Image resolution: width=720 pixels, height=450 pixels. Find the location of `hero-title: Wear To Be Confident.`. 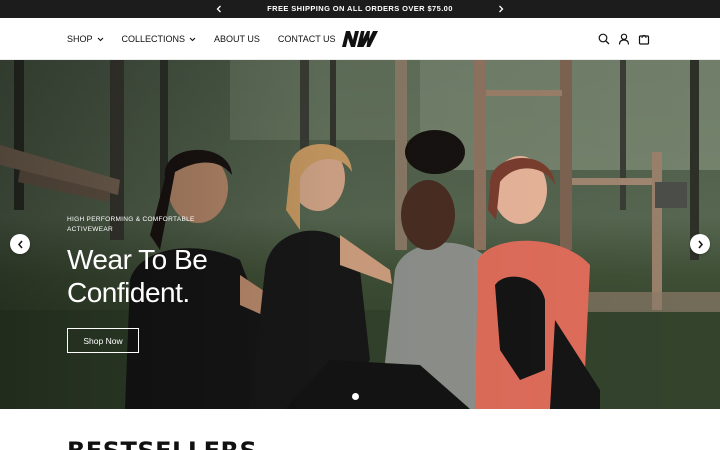

hero-title: Wear To Be Confident. is located at coordinates (137, 276).